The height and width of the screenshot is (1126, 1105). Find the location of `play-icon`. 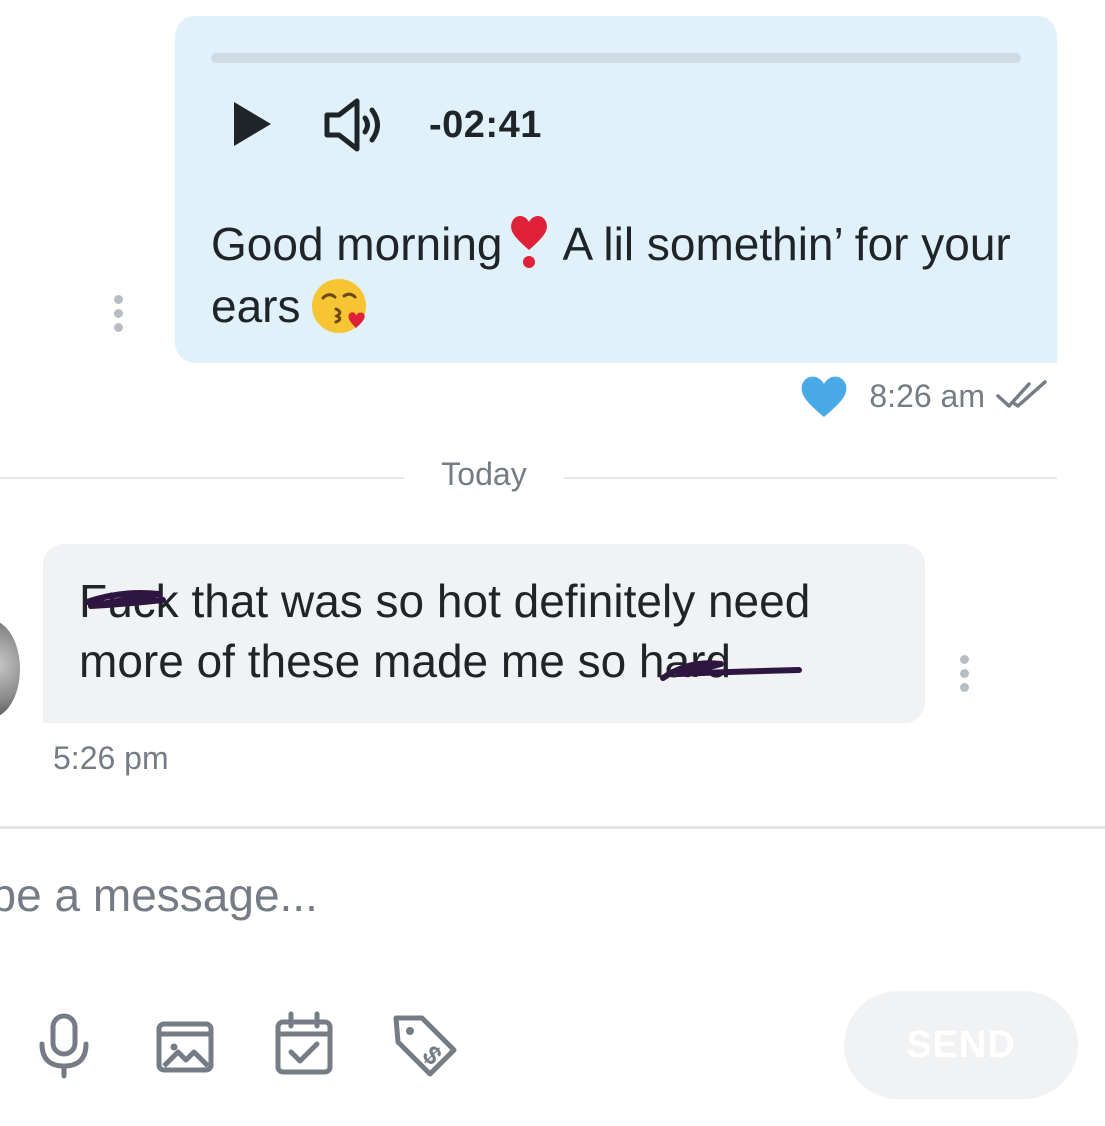

play-icon is located at coordinates (253, 124).